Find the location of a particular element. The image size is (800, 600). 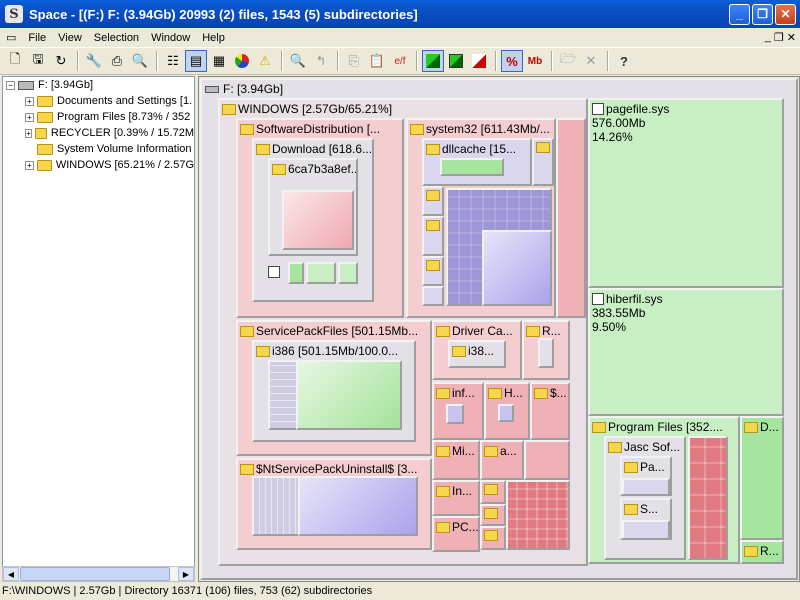

green-map-2-icon is located at coordinates (456, 61).